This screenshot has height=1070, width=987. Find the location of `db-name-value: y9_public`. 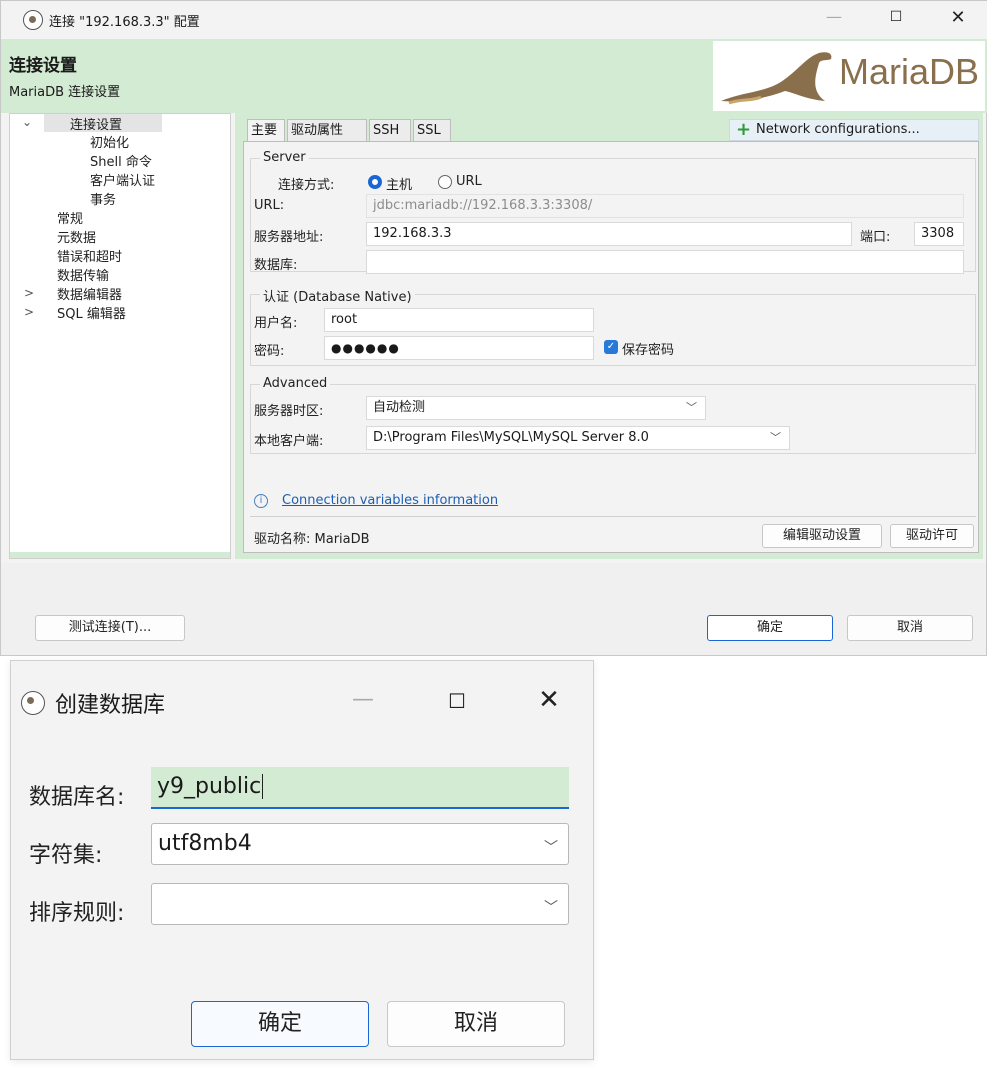

db-name-value: y9_public is located at coordinates (209, 786).